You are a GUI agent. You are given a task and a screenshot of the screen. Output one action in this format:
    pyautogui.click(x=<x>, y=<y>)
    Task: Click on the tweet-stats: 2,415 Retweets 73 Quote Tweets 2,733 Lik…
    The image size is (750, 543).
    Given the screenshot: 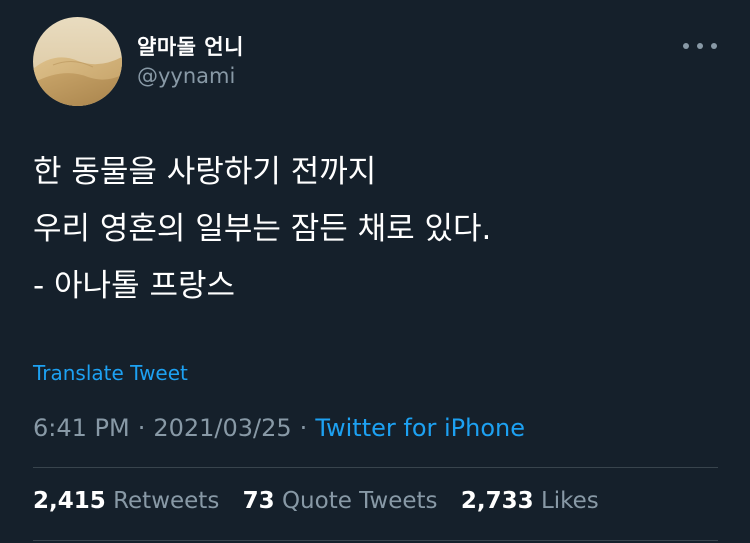 What is the action you would take?
    pyautogui.click(x=324, y=501)
    